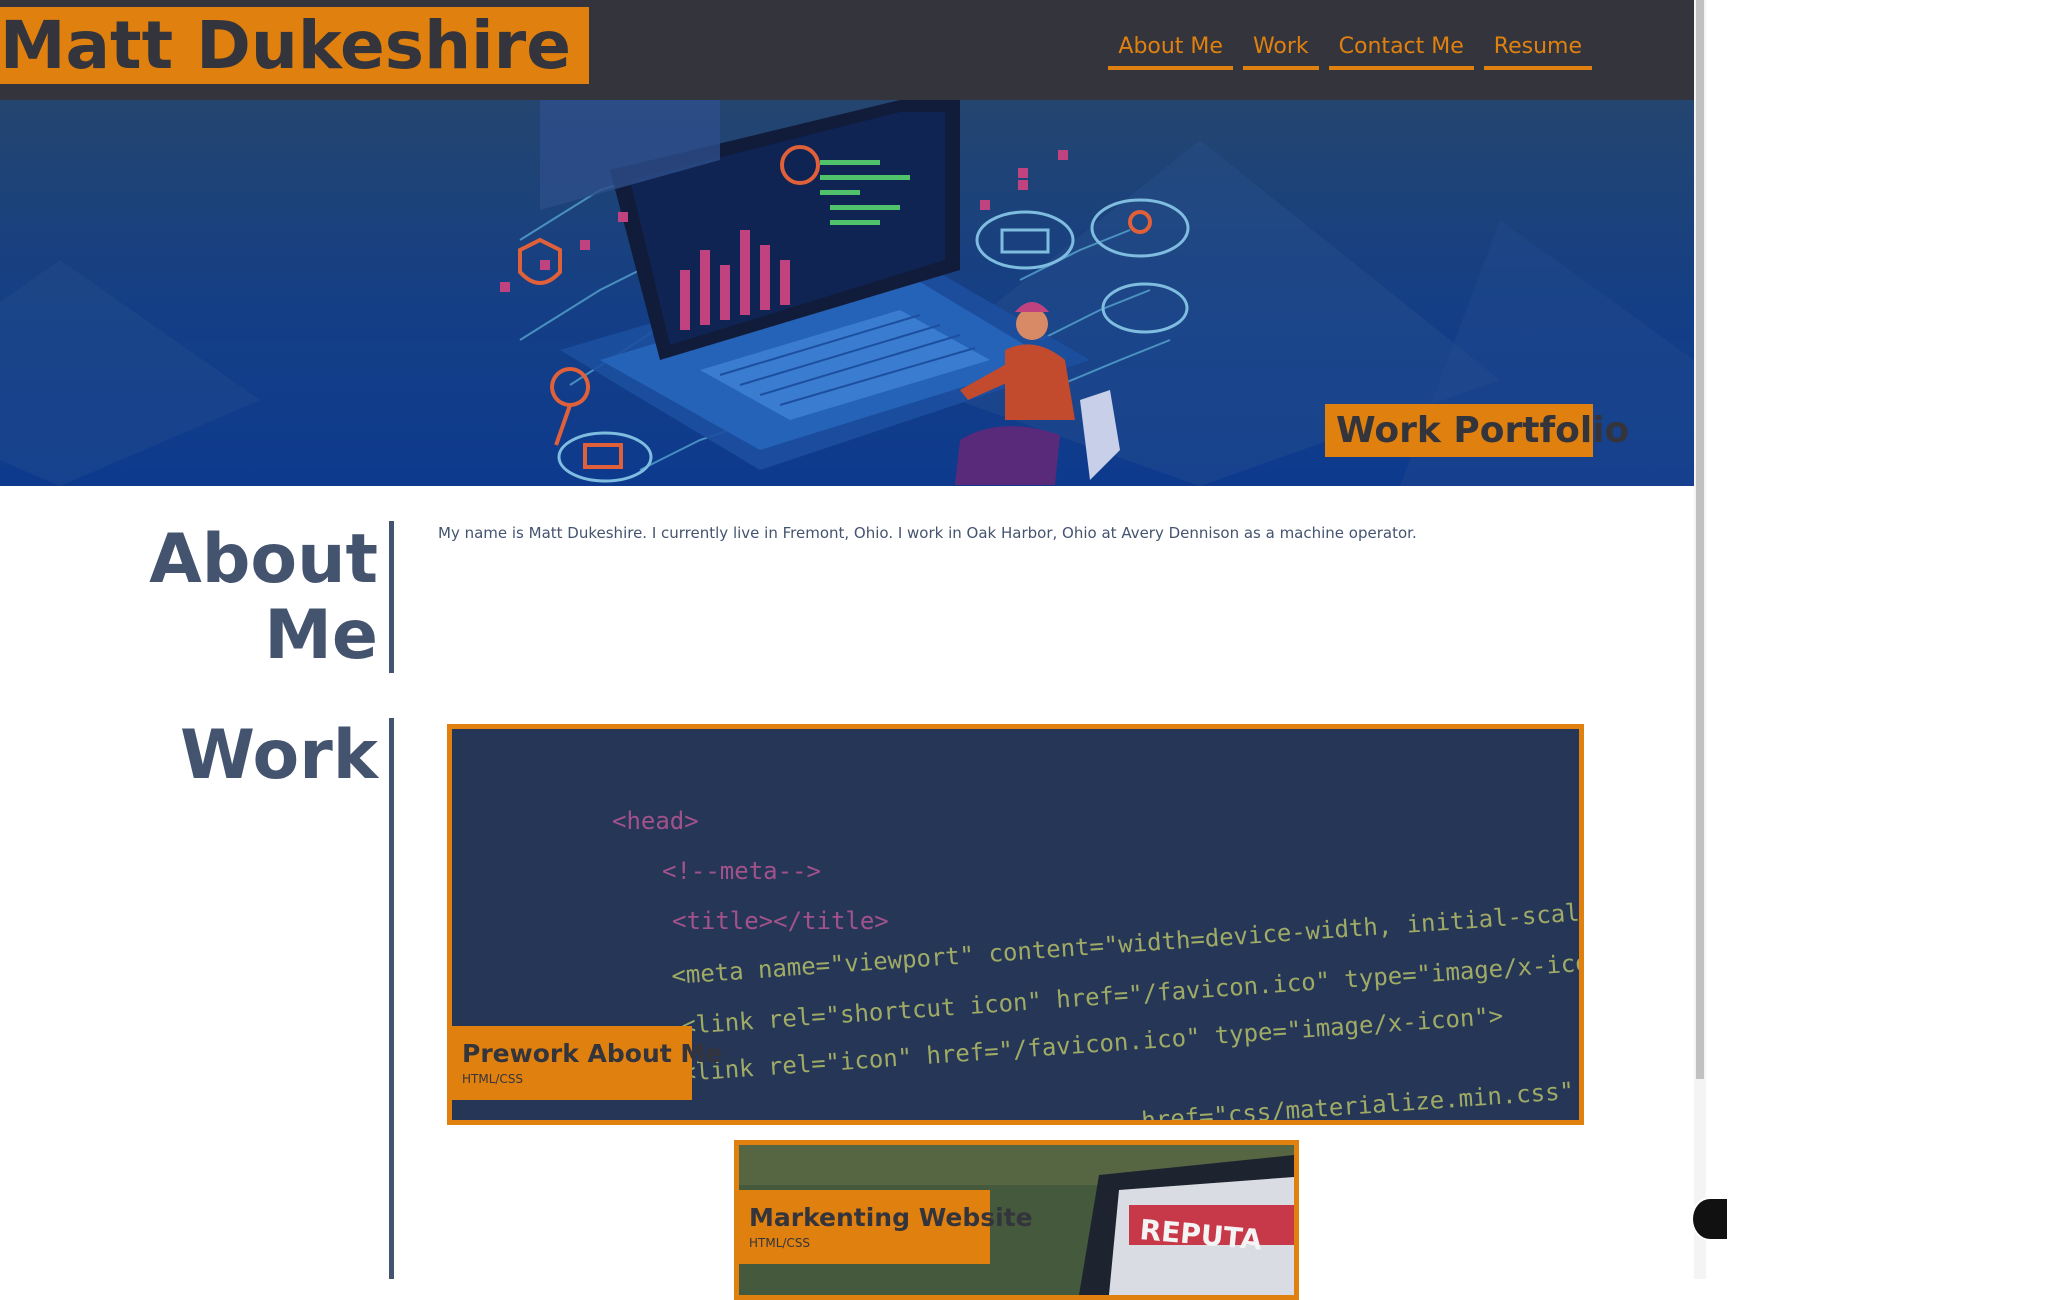  I want to click on project-title: Prework About Me, so click(592, 1053).